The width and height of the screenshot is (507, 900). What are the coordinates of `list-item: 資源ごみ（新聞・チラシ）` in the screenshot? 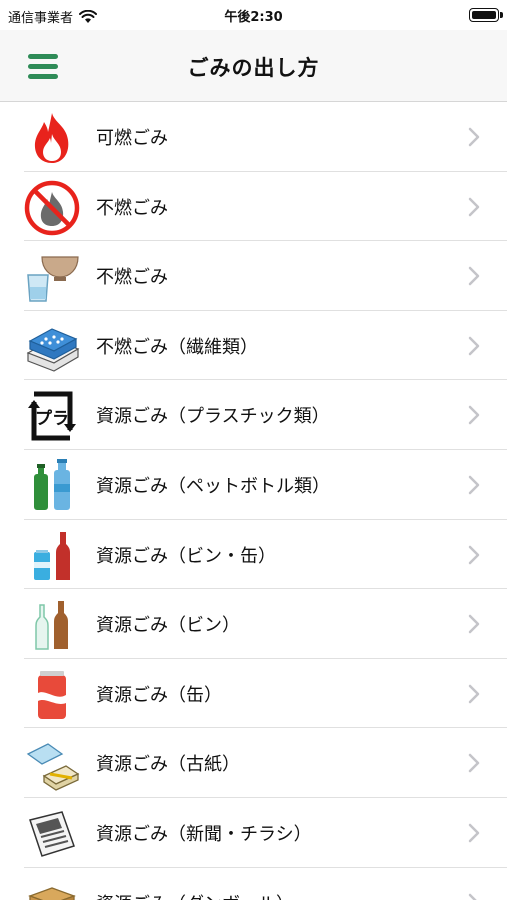 It's located at (253, 832).